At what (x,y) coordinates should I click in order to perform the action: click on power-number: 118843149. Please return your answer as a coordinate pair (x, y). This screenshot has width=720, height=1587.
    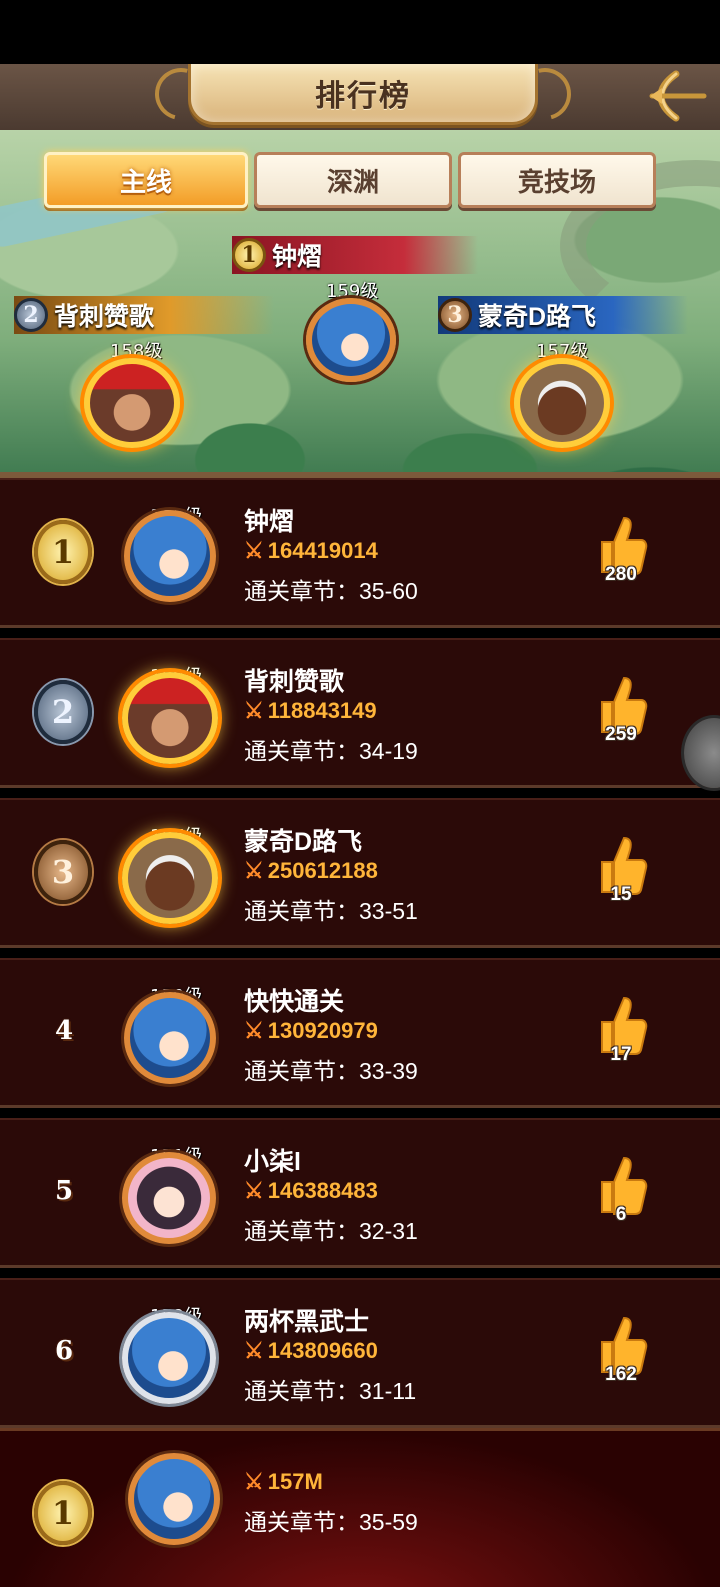
    Looking at the image, I should click on (322, 710).